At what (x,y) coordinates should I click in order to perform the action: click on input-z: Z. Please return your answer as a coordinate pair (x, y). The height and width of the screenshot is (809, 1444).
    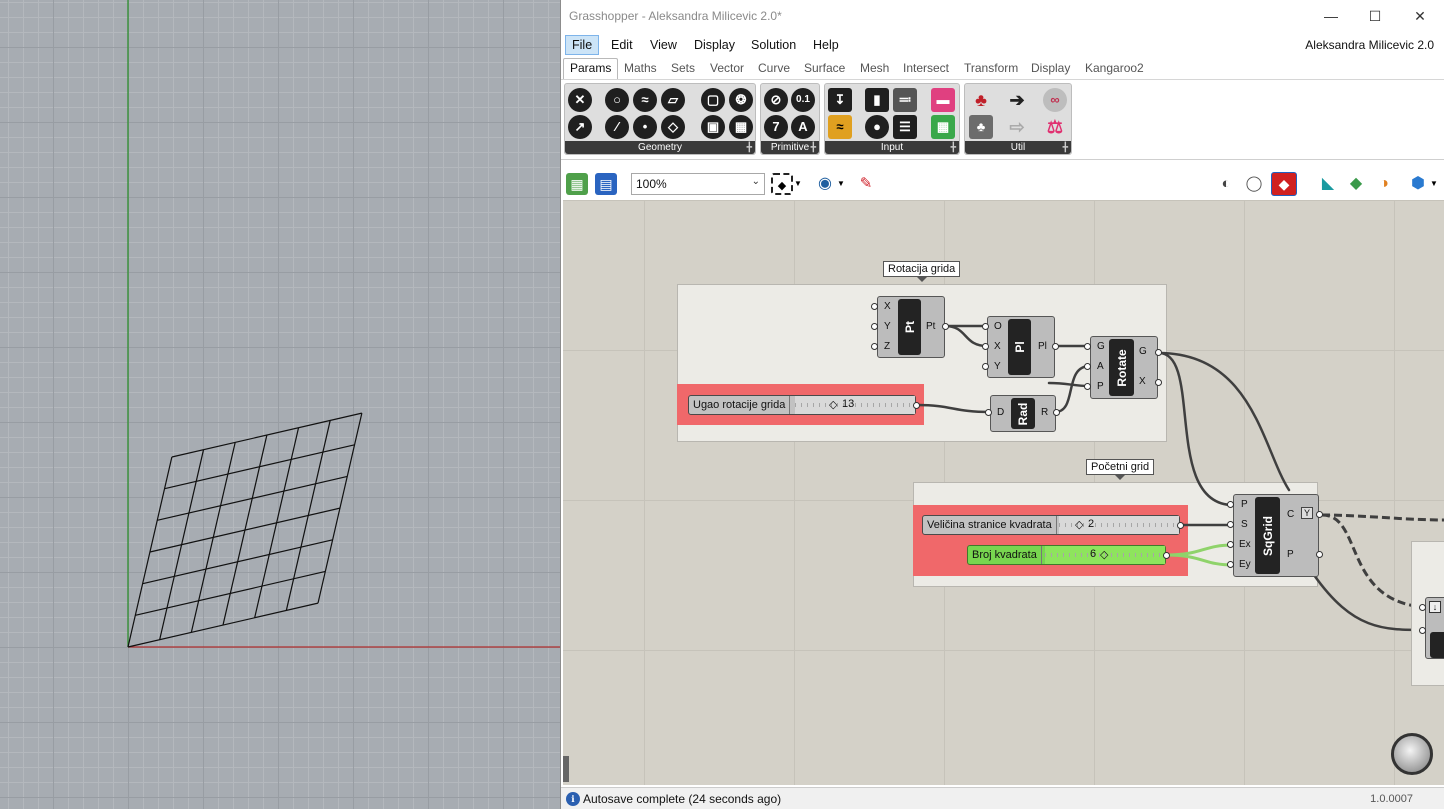
    Looking at the image, I should click on (887, 346).